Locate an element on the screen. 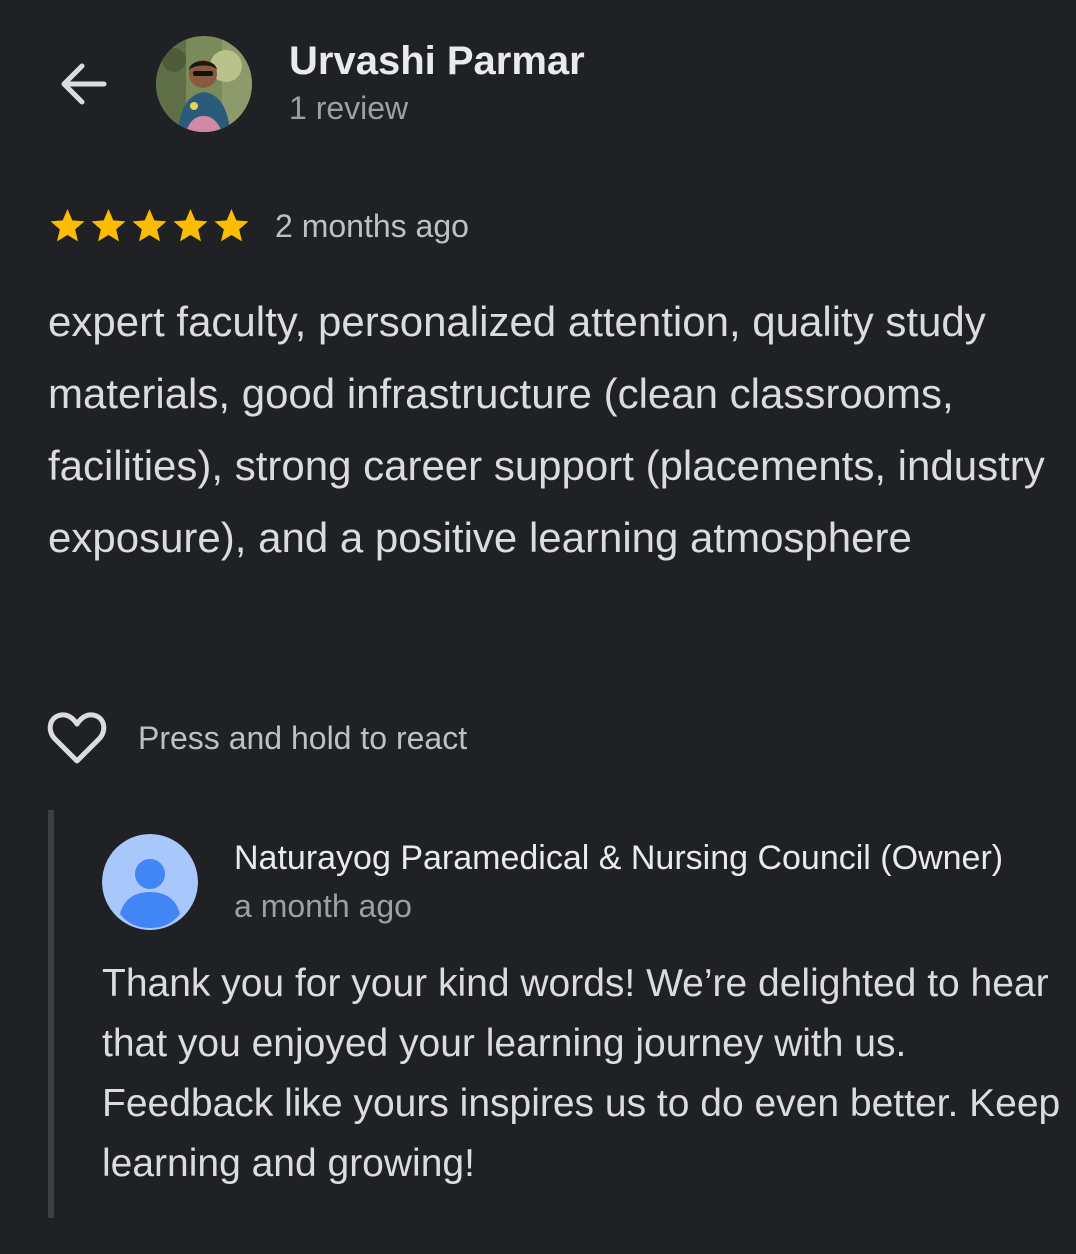  star-rating is located at coordinates (149, 226).